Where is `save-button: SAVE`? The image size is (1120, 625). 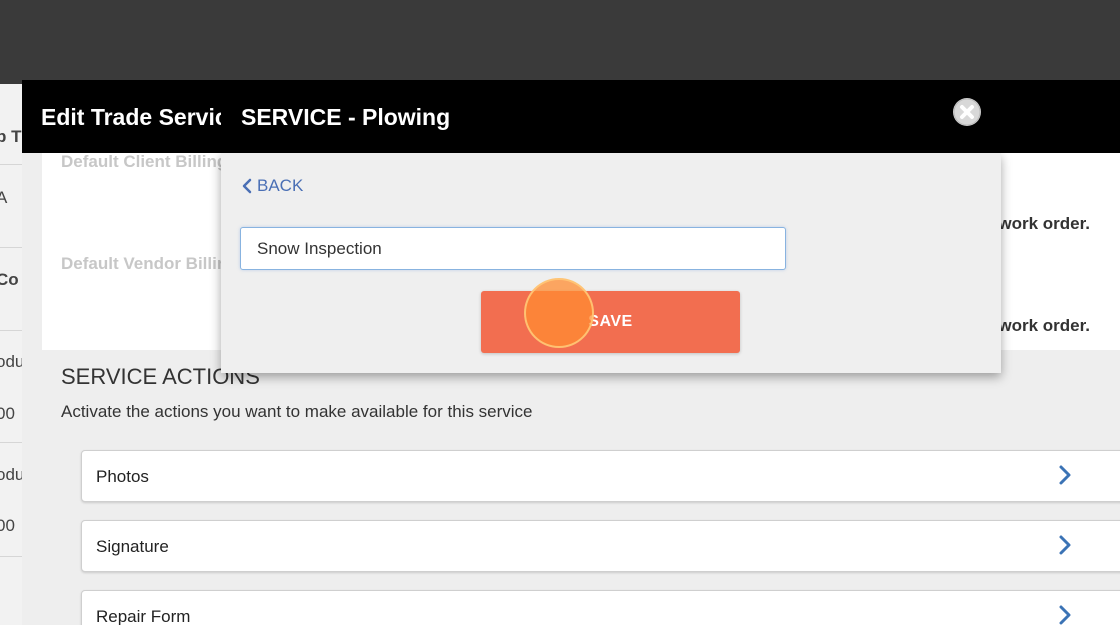 save-button: SAVE is located at coordinates (610, 322).